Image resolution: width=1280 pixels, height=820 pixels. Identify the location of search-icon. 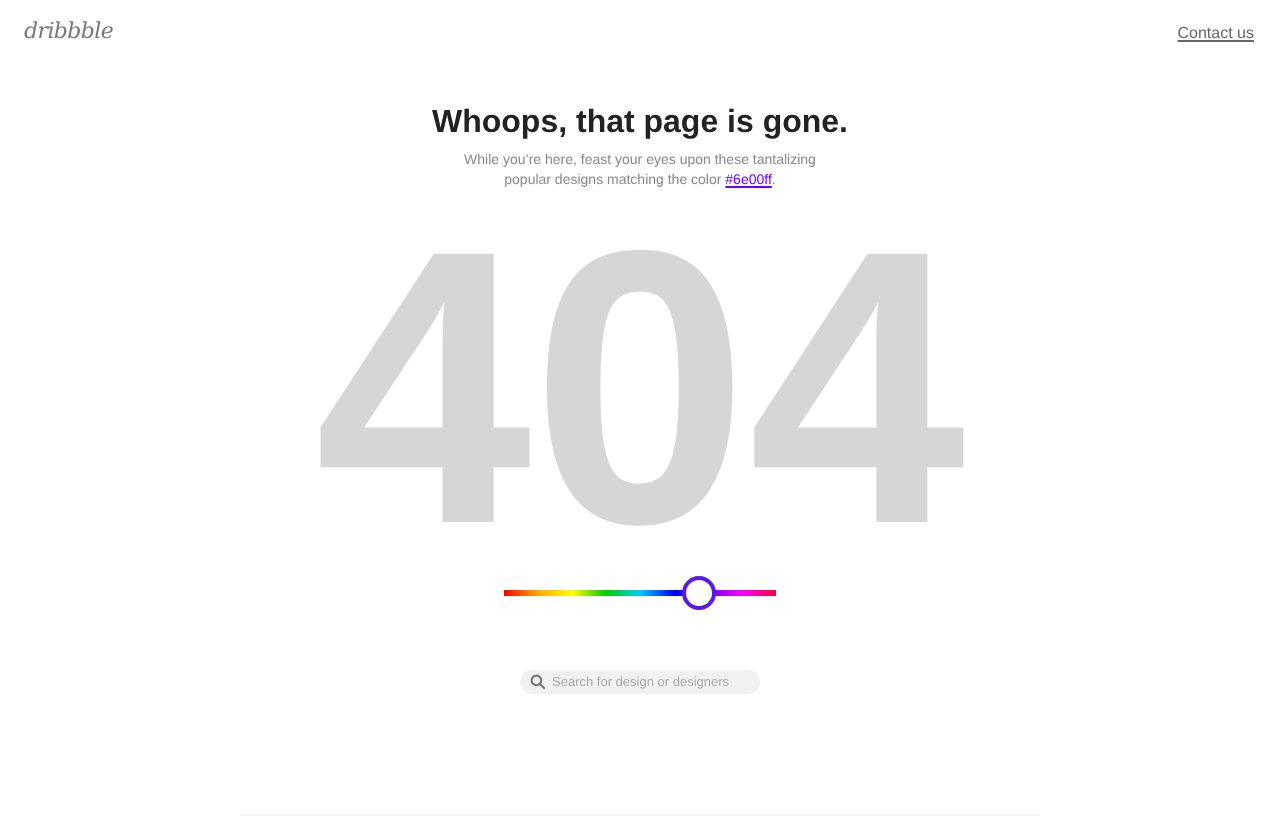
(538, 682).